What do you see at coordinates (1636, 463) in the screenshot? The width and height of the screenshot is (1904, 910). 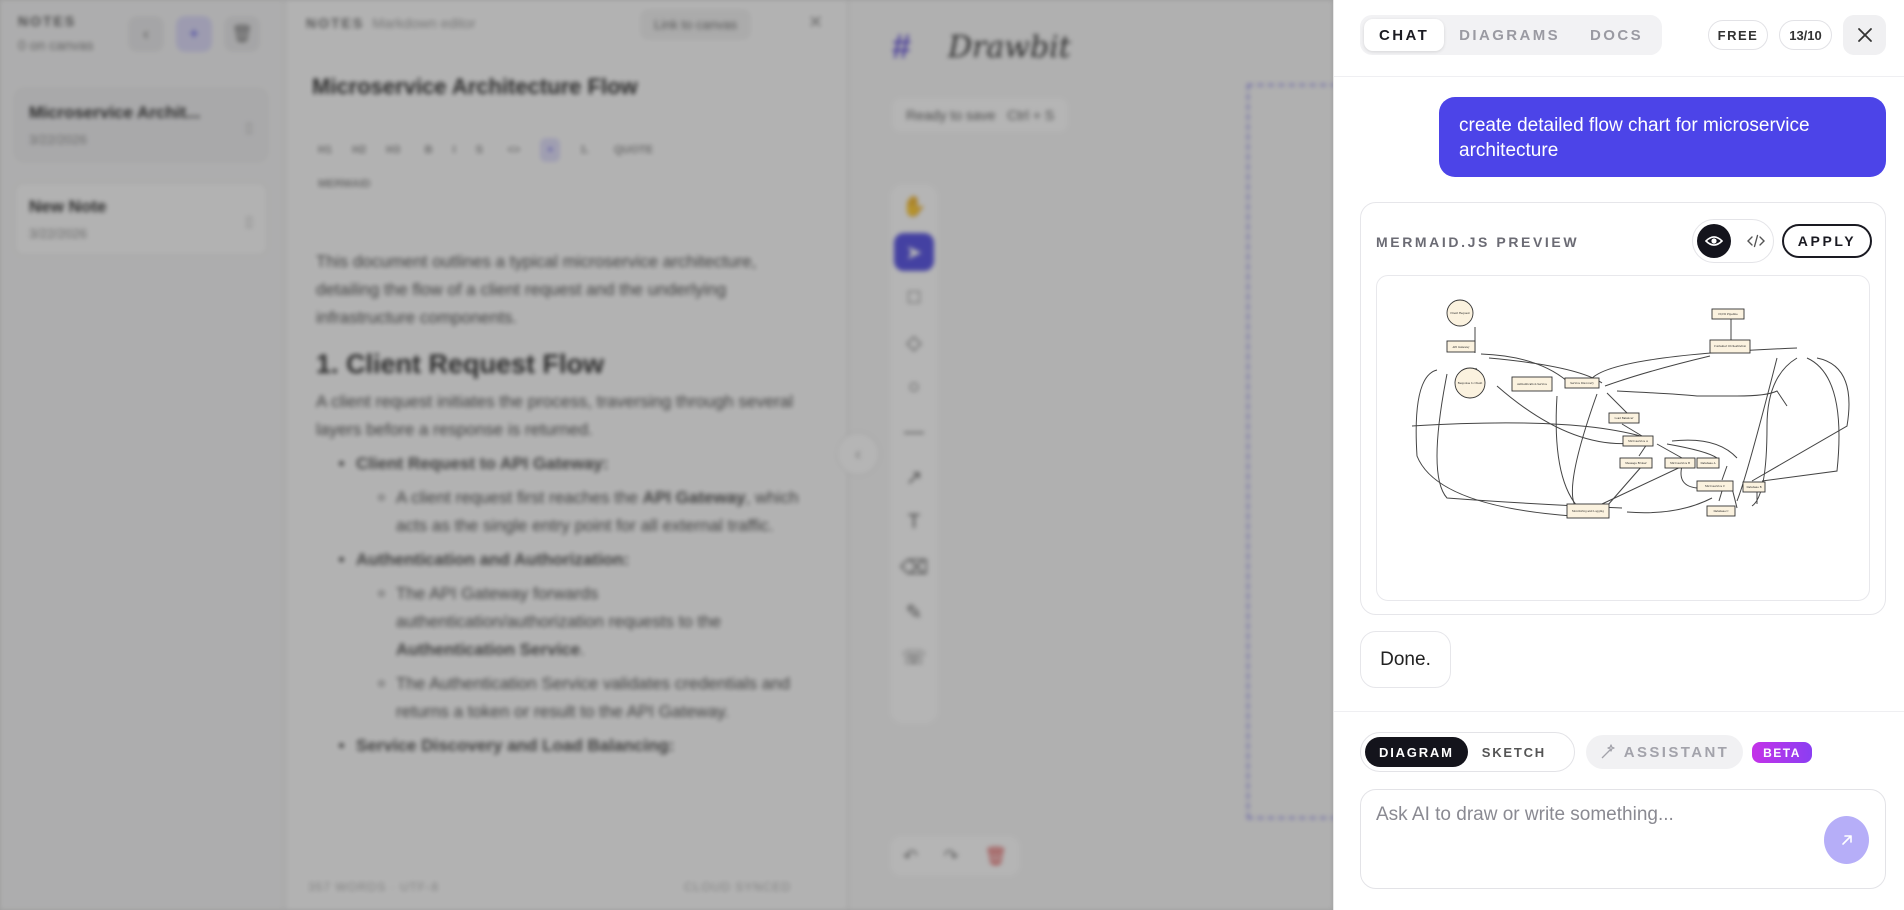 I see `node-label: Message Broker` at bounding box center [1636, 463].